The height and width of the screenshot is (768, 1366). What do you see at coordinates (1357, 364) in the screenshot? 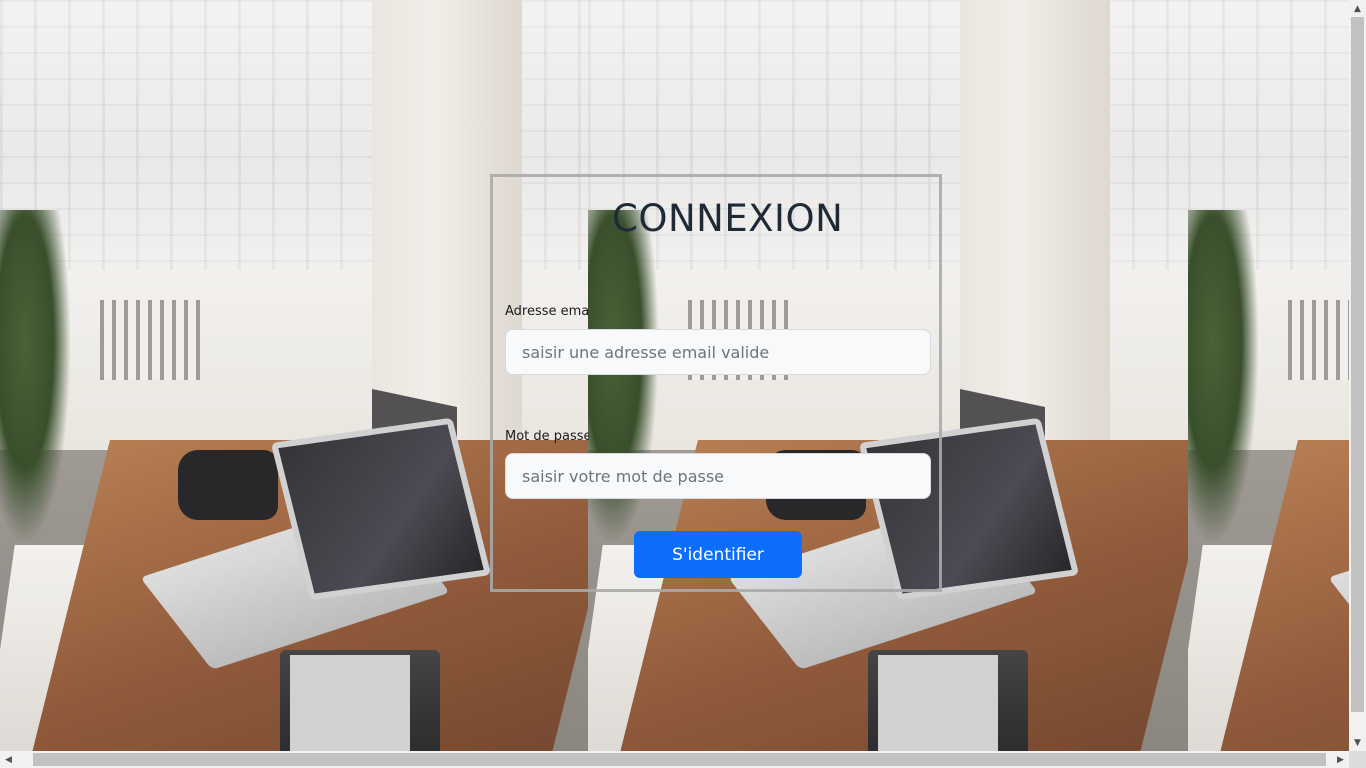
I see `vertical-scroll-thumb` at bounding box center [1357, 364].